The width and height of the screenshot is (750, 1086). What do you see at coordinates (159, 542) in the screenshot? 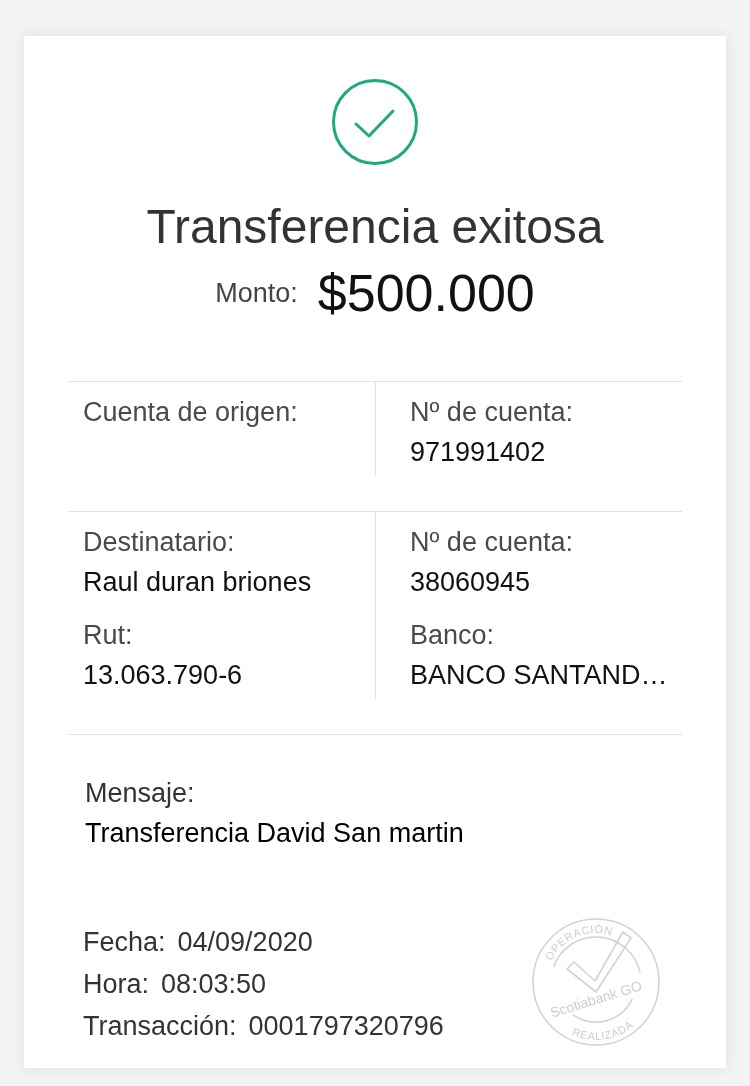
I see `field-label: Destinatario:` at bounding box center [159, 542].